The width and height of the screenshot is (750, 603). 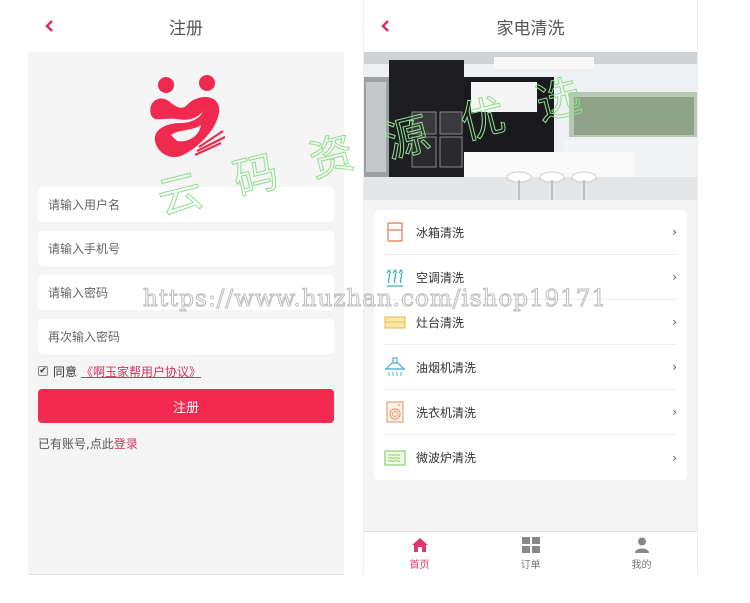 What do you see at coordinates (420, 545) in the screenshot?
I see `home-icon` at bounding box center [420, 545].